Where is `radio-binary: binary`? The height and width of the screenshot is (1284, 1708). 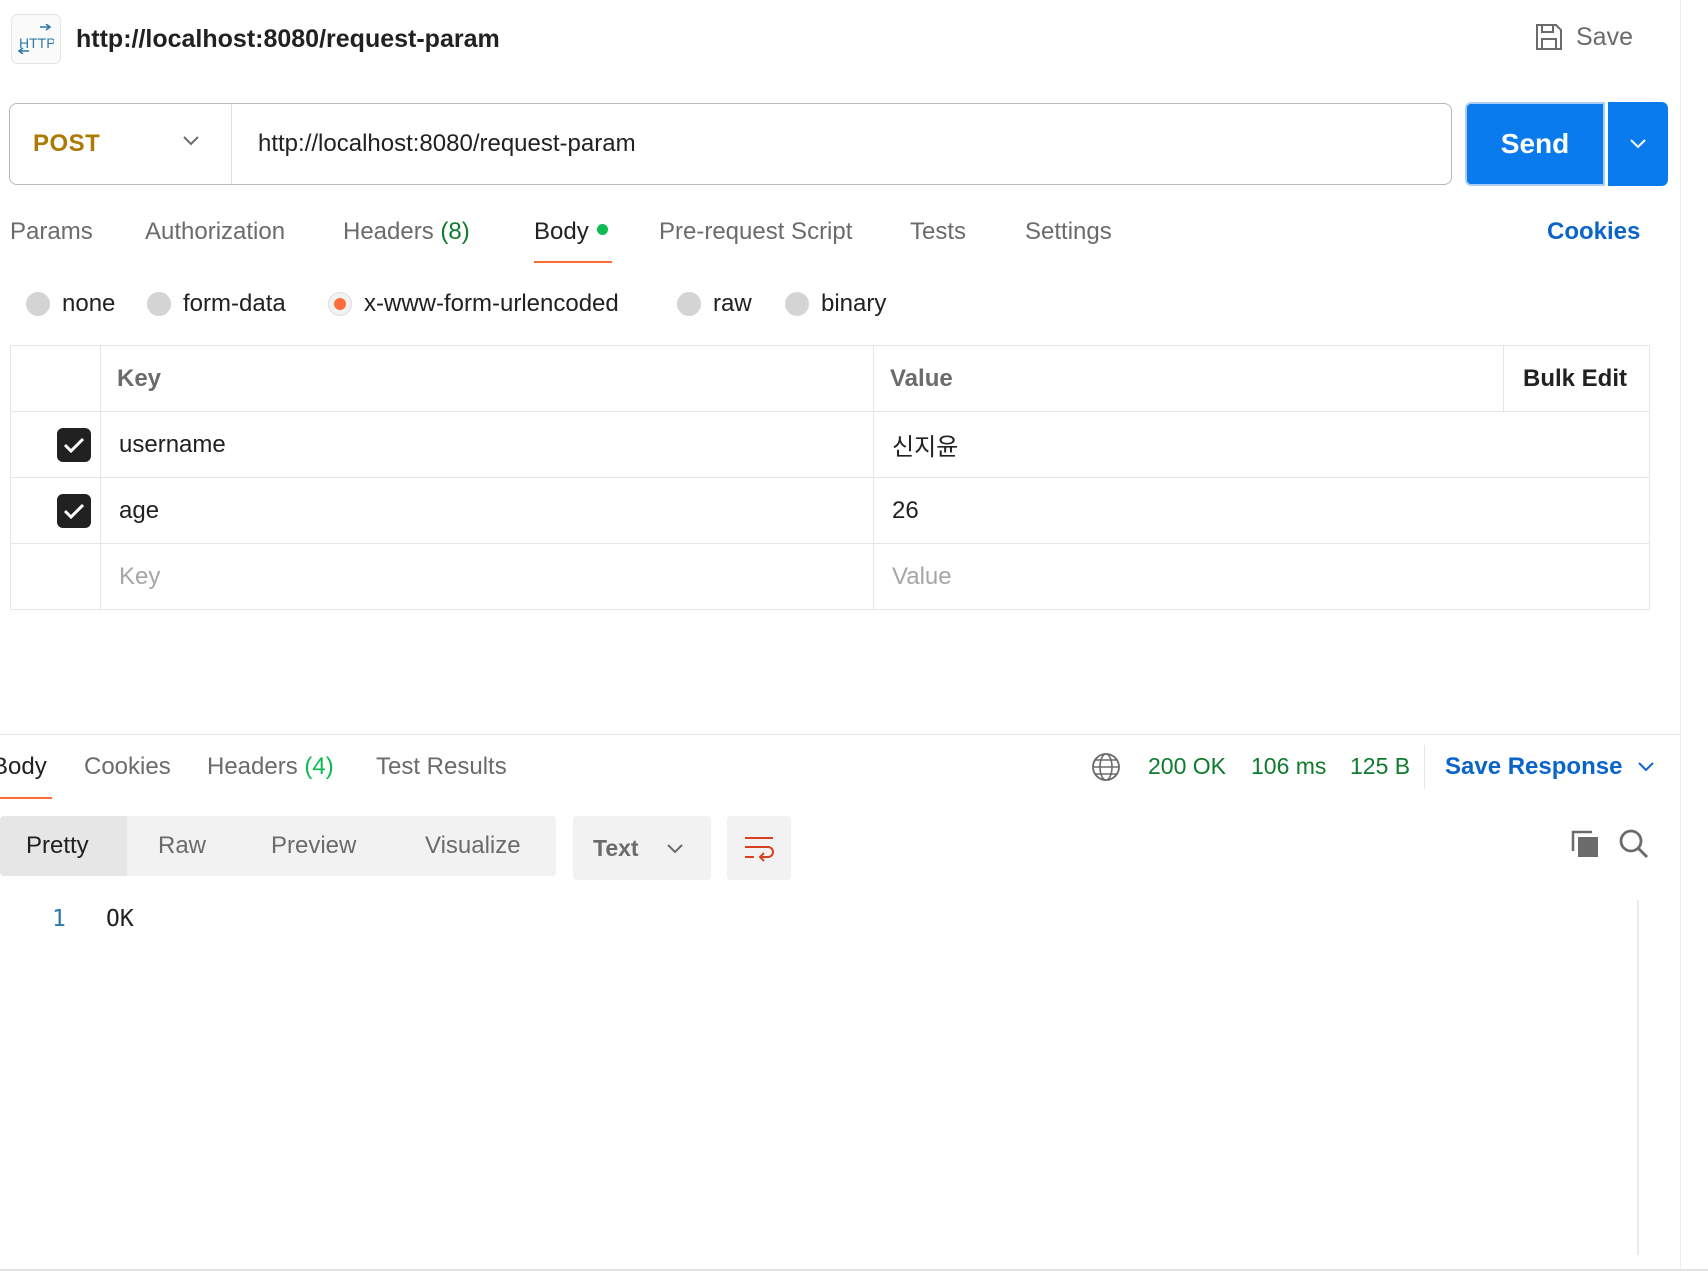
radio-binary: binary is located at coordinates (835, 304).